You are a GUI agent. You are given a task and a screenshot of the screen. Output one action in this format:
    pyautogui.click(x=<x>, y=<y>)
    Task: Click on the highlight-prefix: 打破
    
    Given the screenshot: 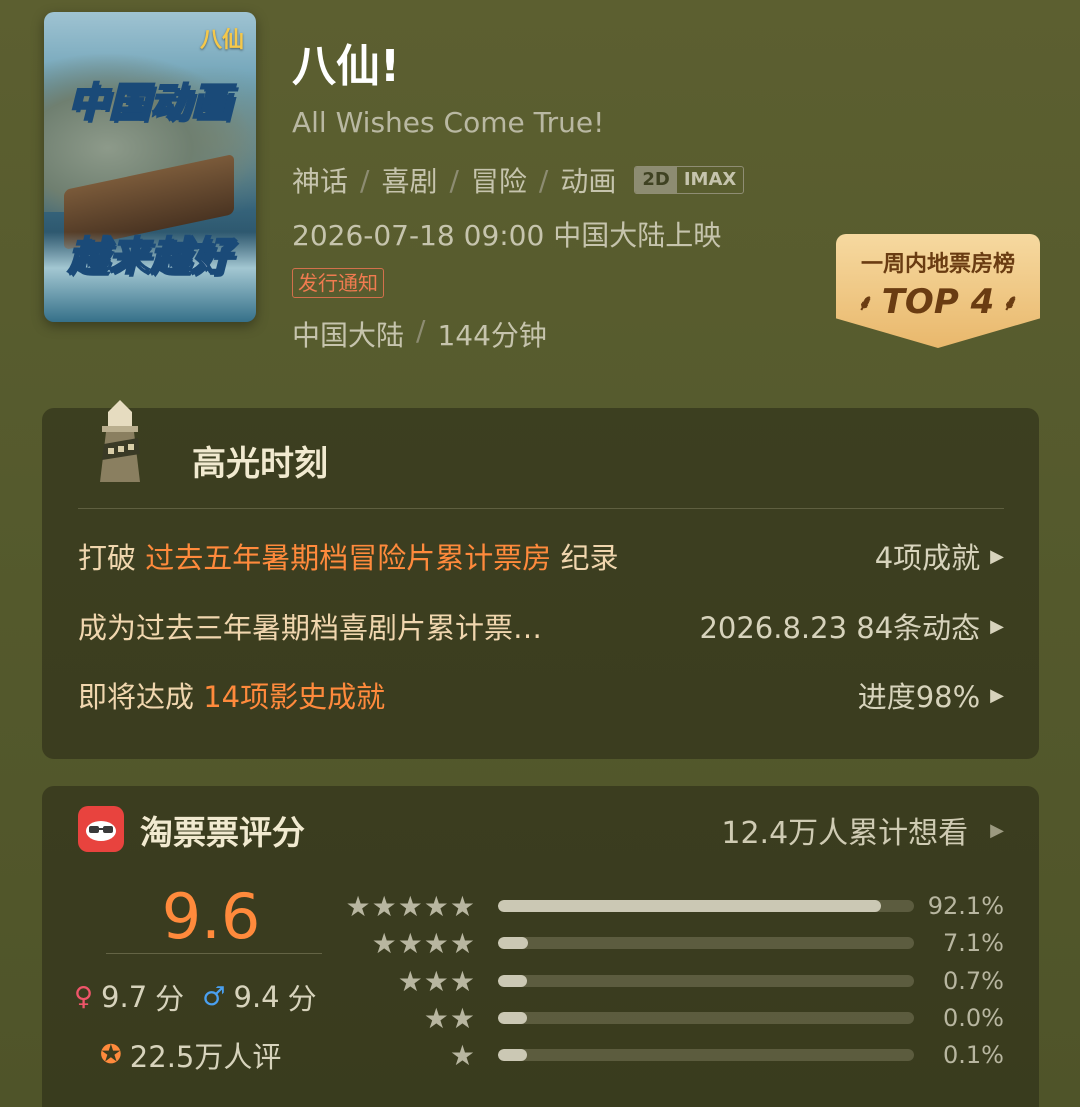 What is the action you would take?
    pyautogui.click(x=112, y=558)
    